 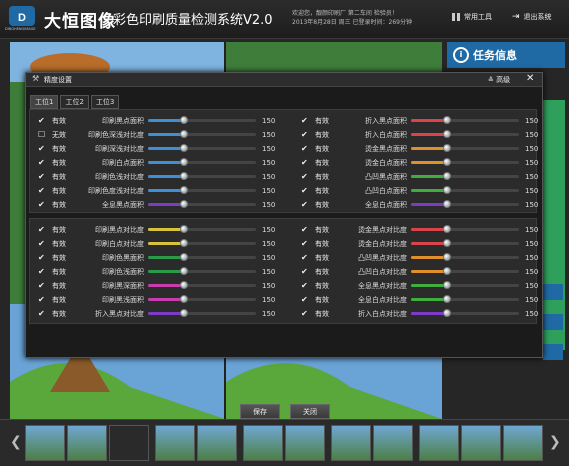 I want to click on close-button: 关闭, so click(x=310, y=411).